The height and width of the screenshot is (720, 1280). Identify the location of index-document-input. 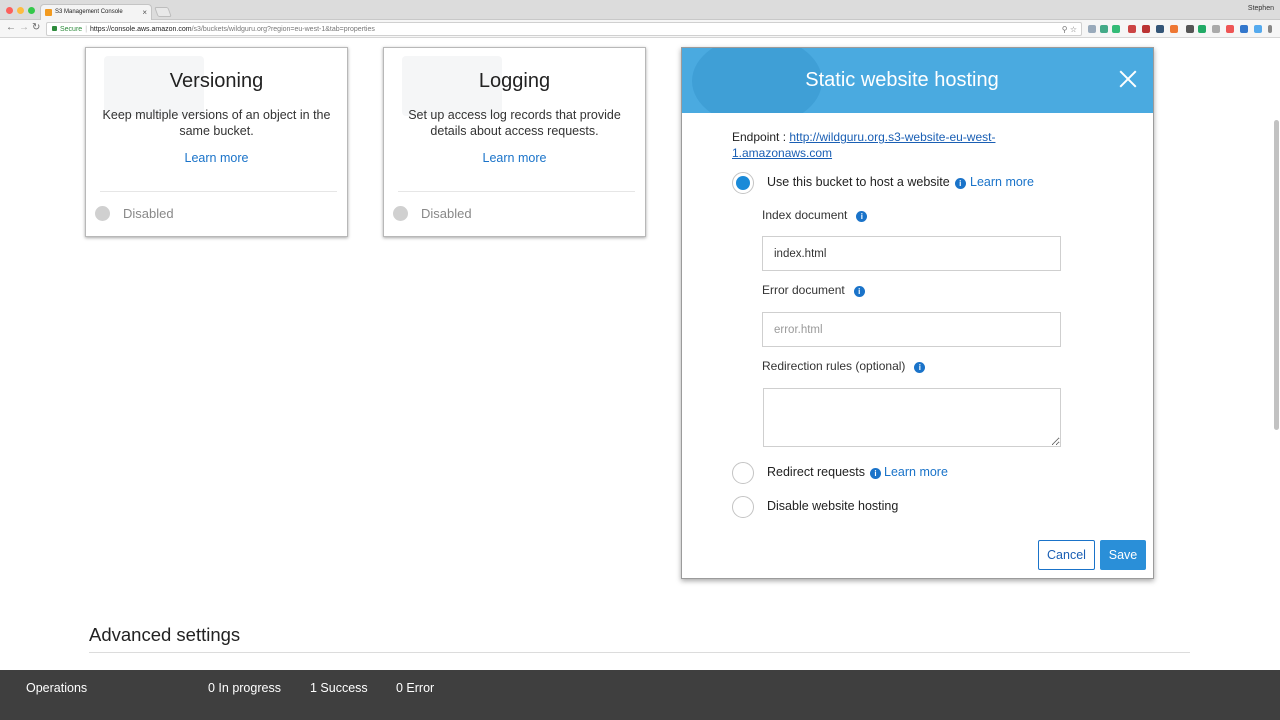
(911, 253).